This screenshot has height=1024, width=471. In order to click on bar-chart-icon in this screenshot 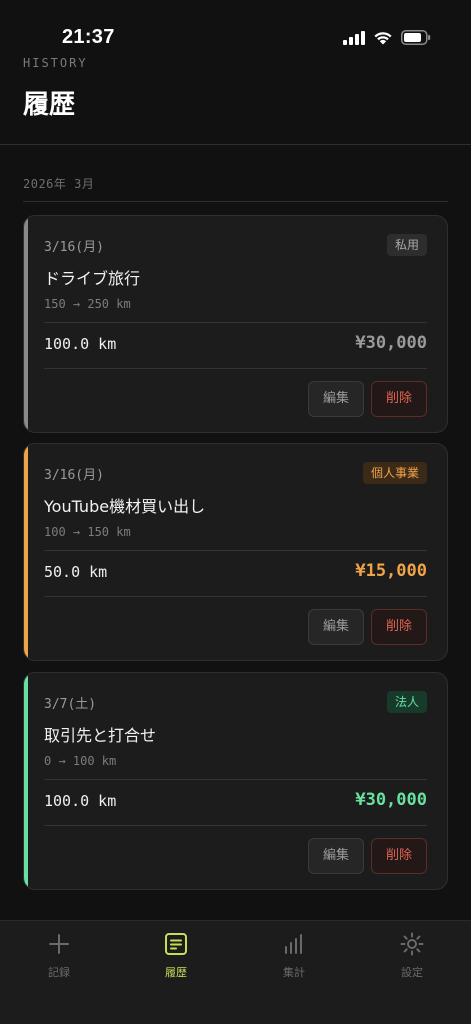, I will do `click(293, 944)`.